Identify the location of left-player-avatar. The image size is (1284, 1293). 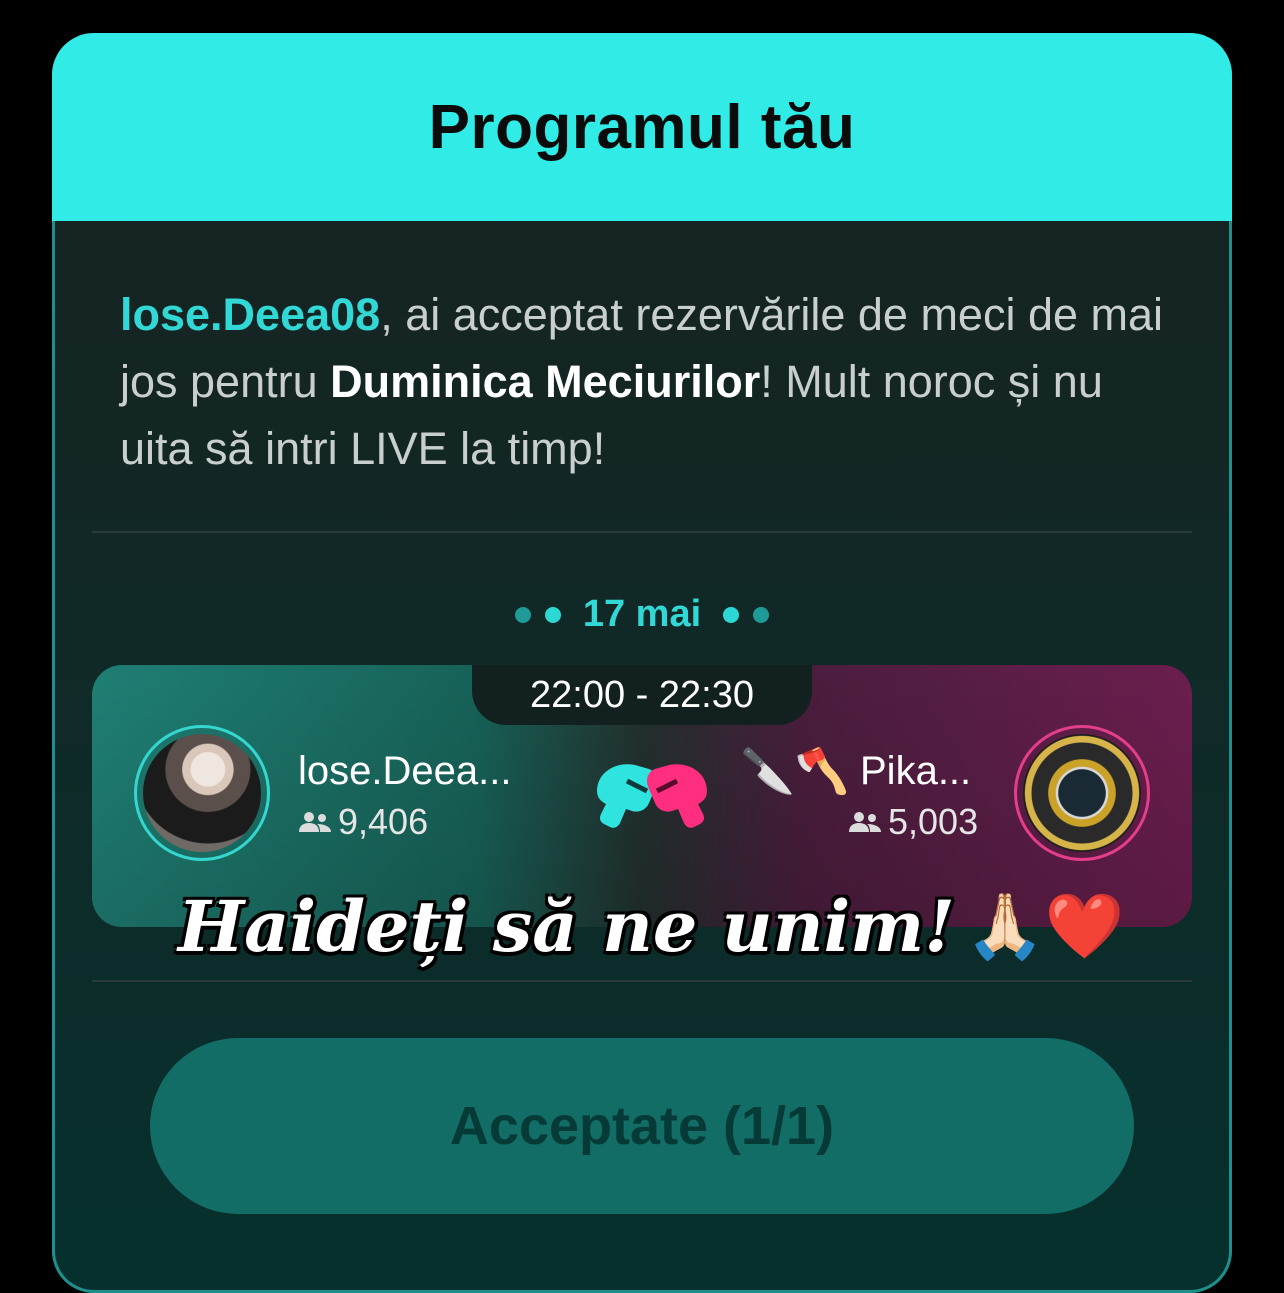
(202, 793).